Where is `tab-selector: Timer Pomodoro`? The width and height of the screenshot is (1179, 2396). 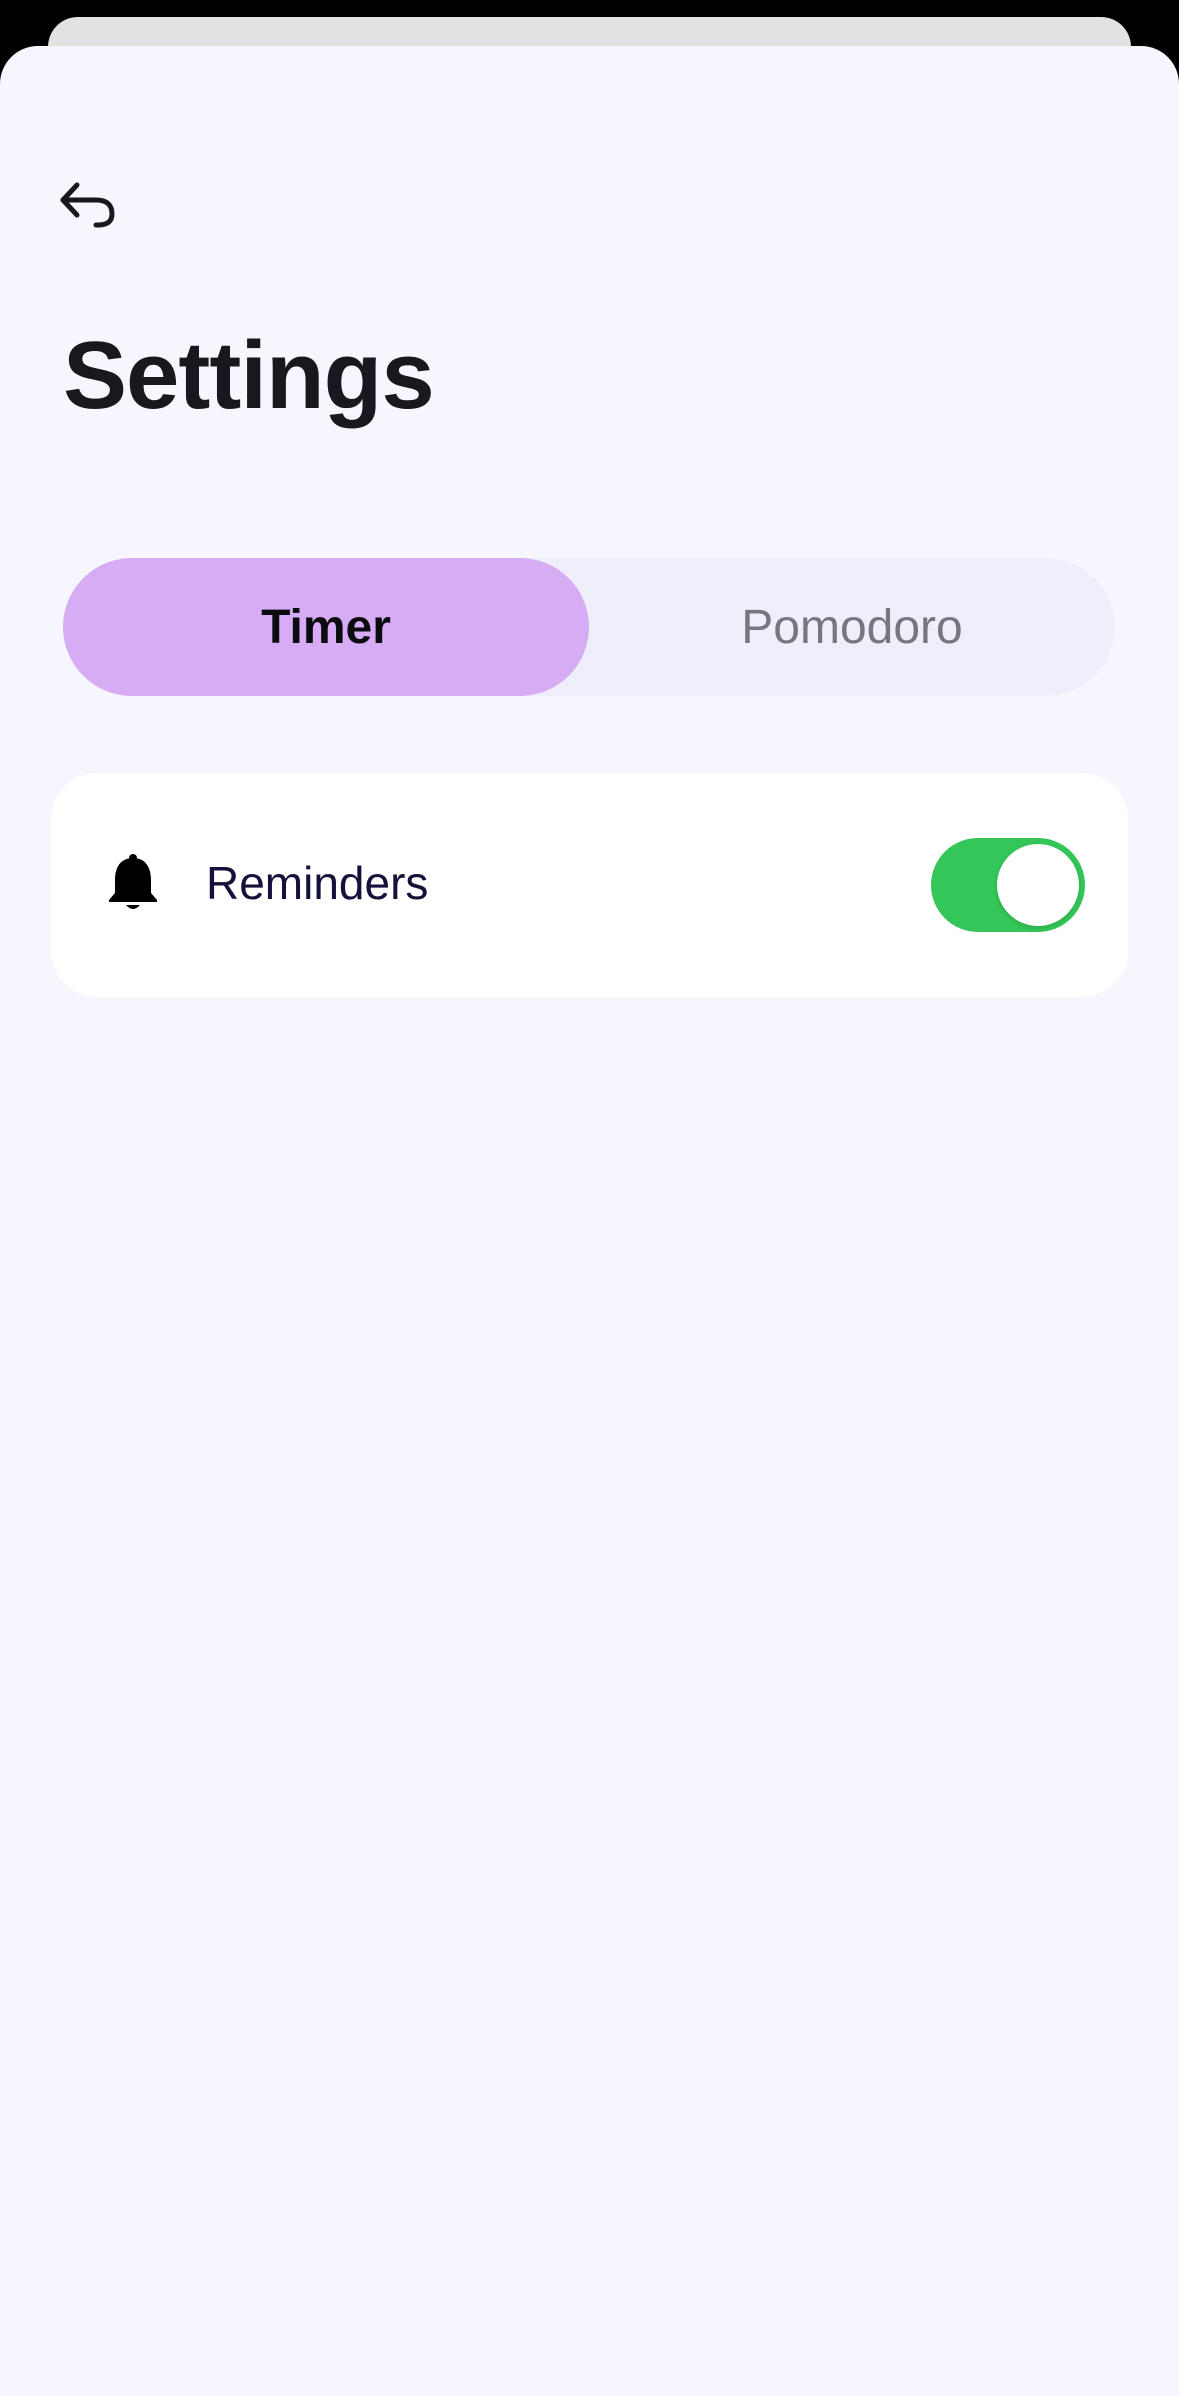
tab-selector: Timer Pomodoro is located at coordinates (589, 627).